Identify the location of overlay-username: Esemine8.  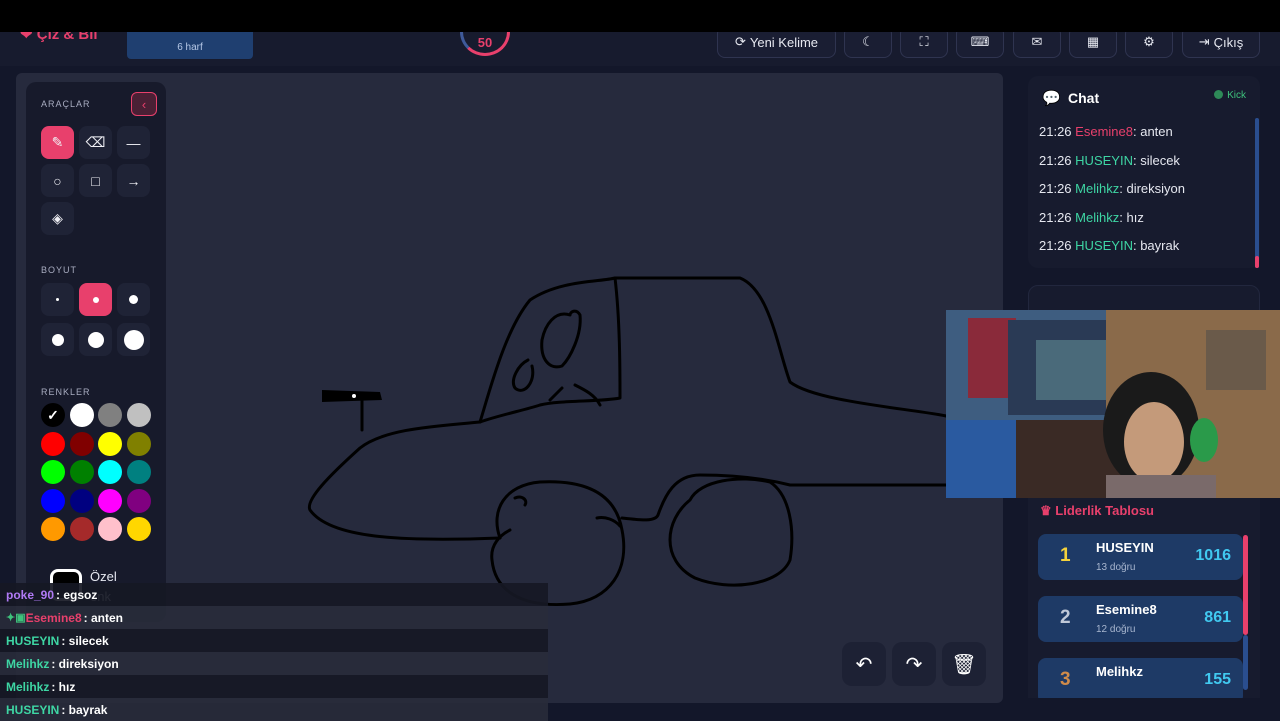
(53, 617).